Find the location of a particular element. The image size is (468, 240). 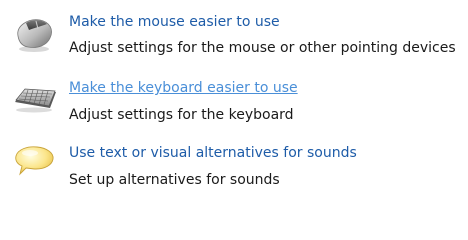

keyboard-settings-description: Adjust settings for the keyboard is located at coordinates (181, 115).